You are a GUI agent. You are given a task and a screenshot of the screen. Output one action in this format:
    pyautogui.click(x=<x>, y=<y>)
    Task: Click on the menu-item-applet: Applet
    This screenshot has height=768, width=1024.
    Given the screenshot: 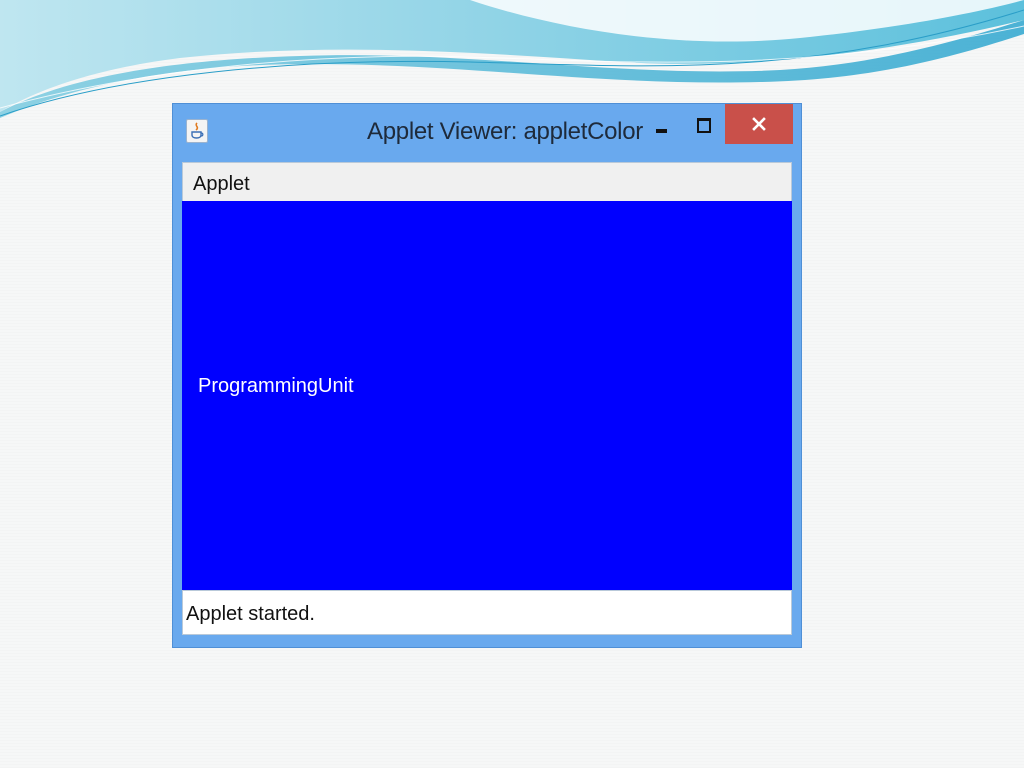 What is the action you would take?
    pyautogui.click(x=221, y=184)
    